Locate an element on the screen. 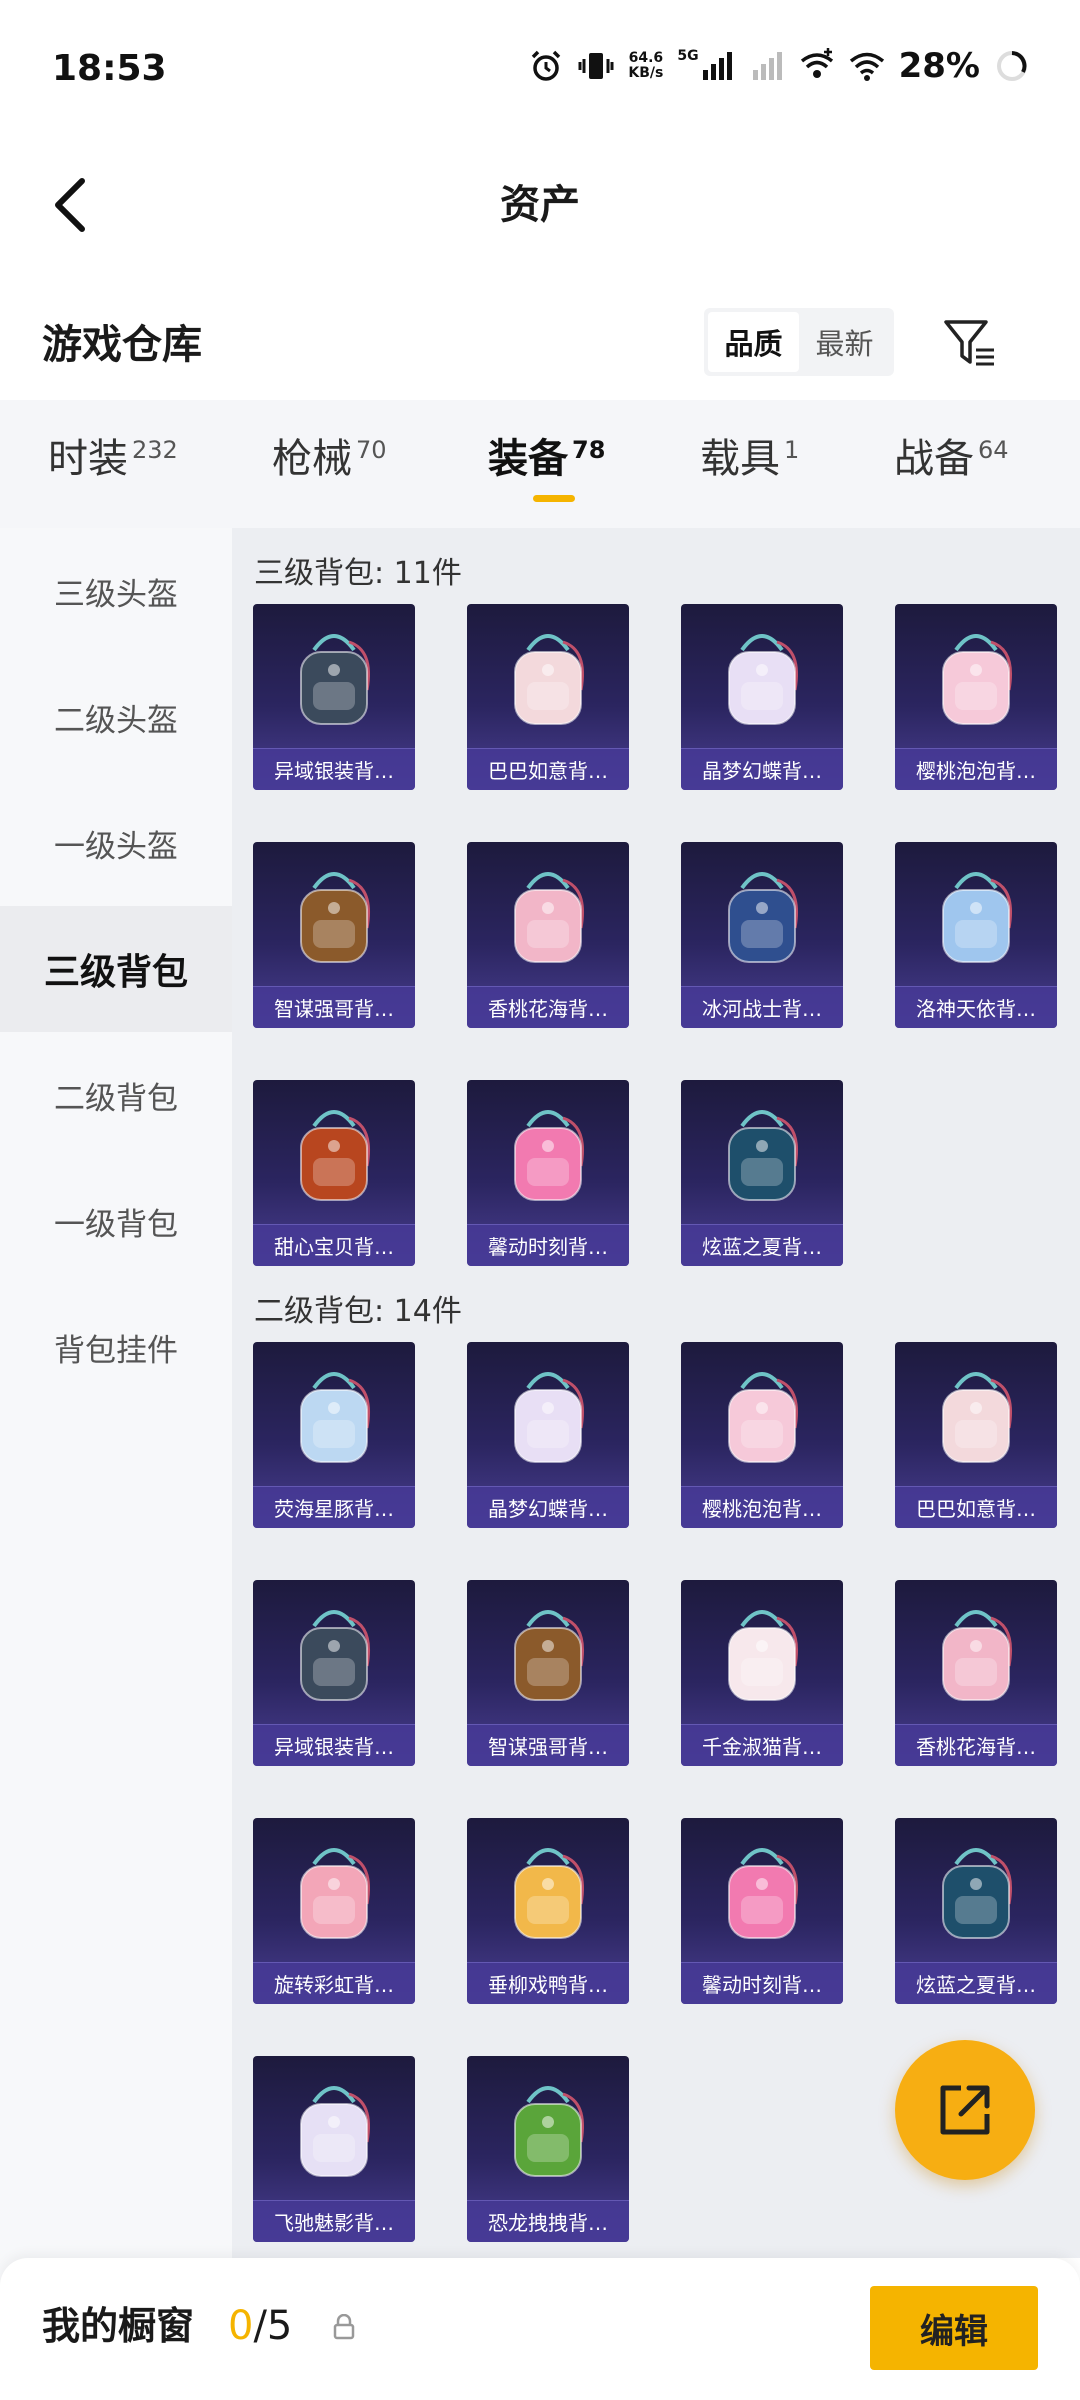 The image size is (1080, 2400). category-tabs: 时装 232 枪械 70 装备 78 载具 1 战备 64 is located at coordinates (540, 464).